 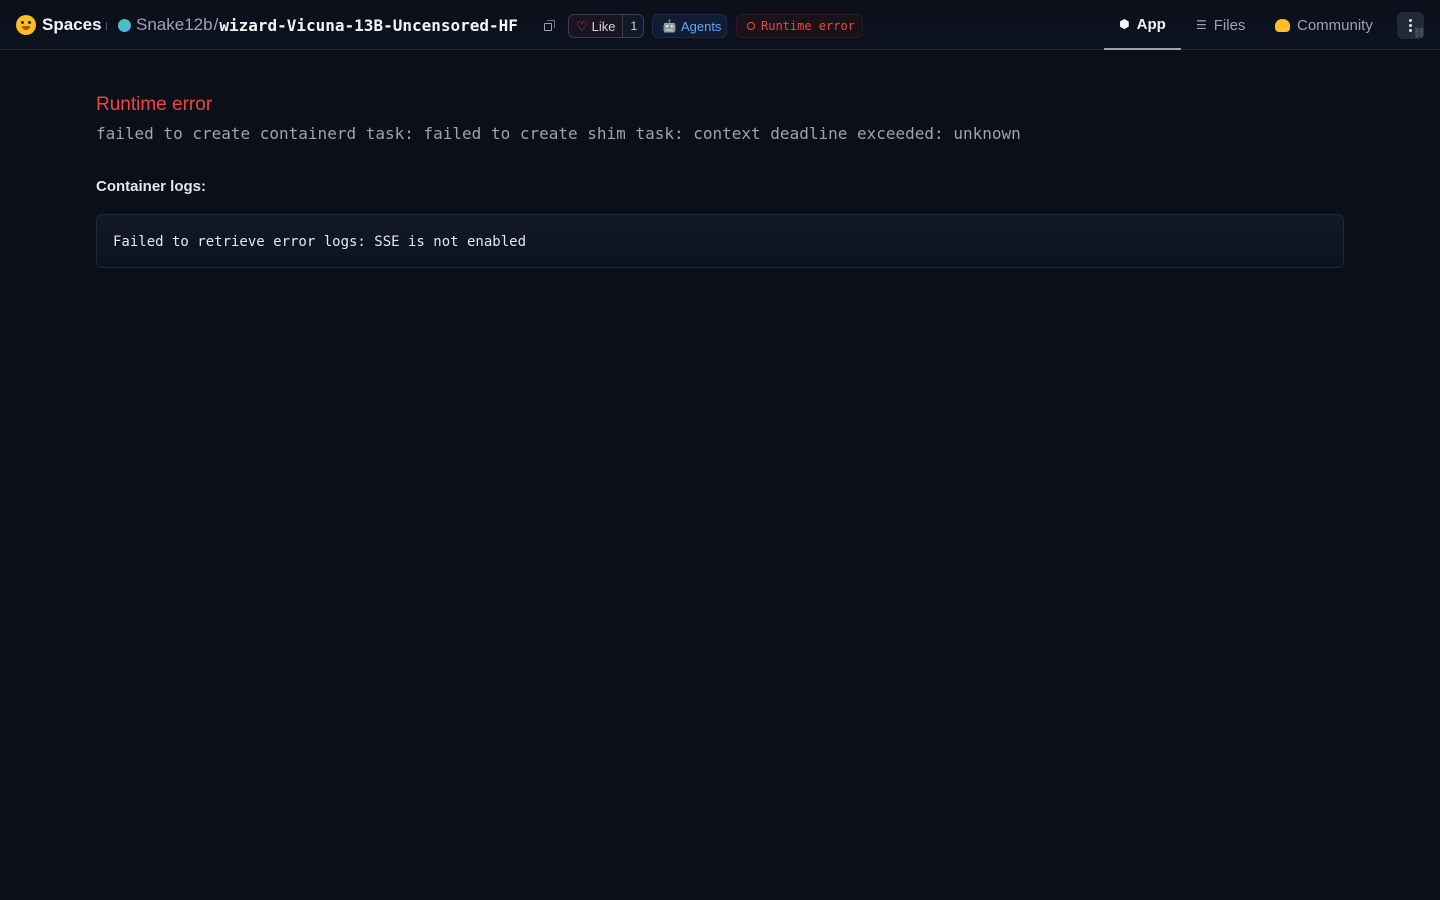 I want to click on status-ring-icon, so click(x=751, y=26).